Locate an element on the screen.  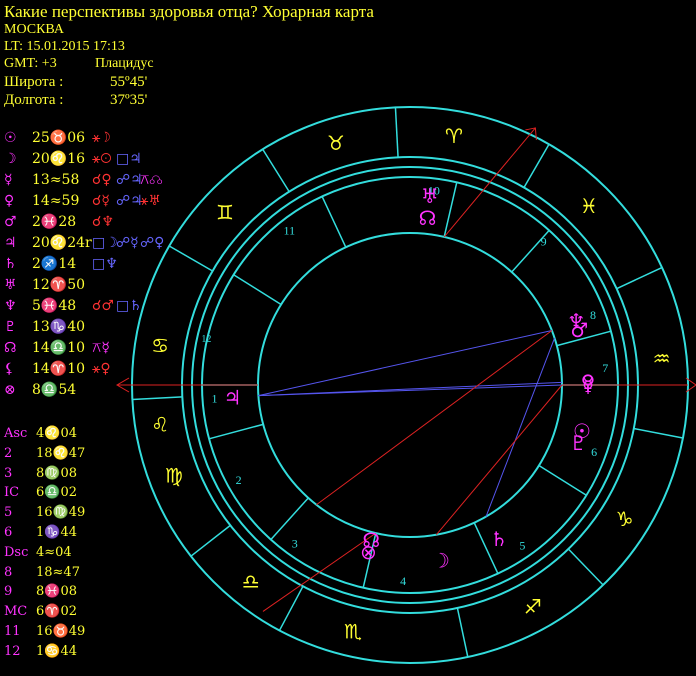
zodiac-sign-glyph: ♌ is located at coordinates (160, 425).